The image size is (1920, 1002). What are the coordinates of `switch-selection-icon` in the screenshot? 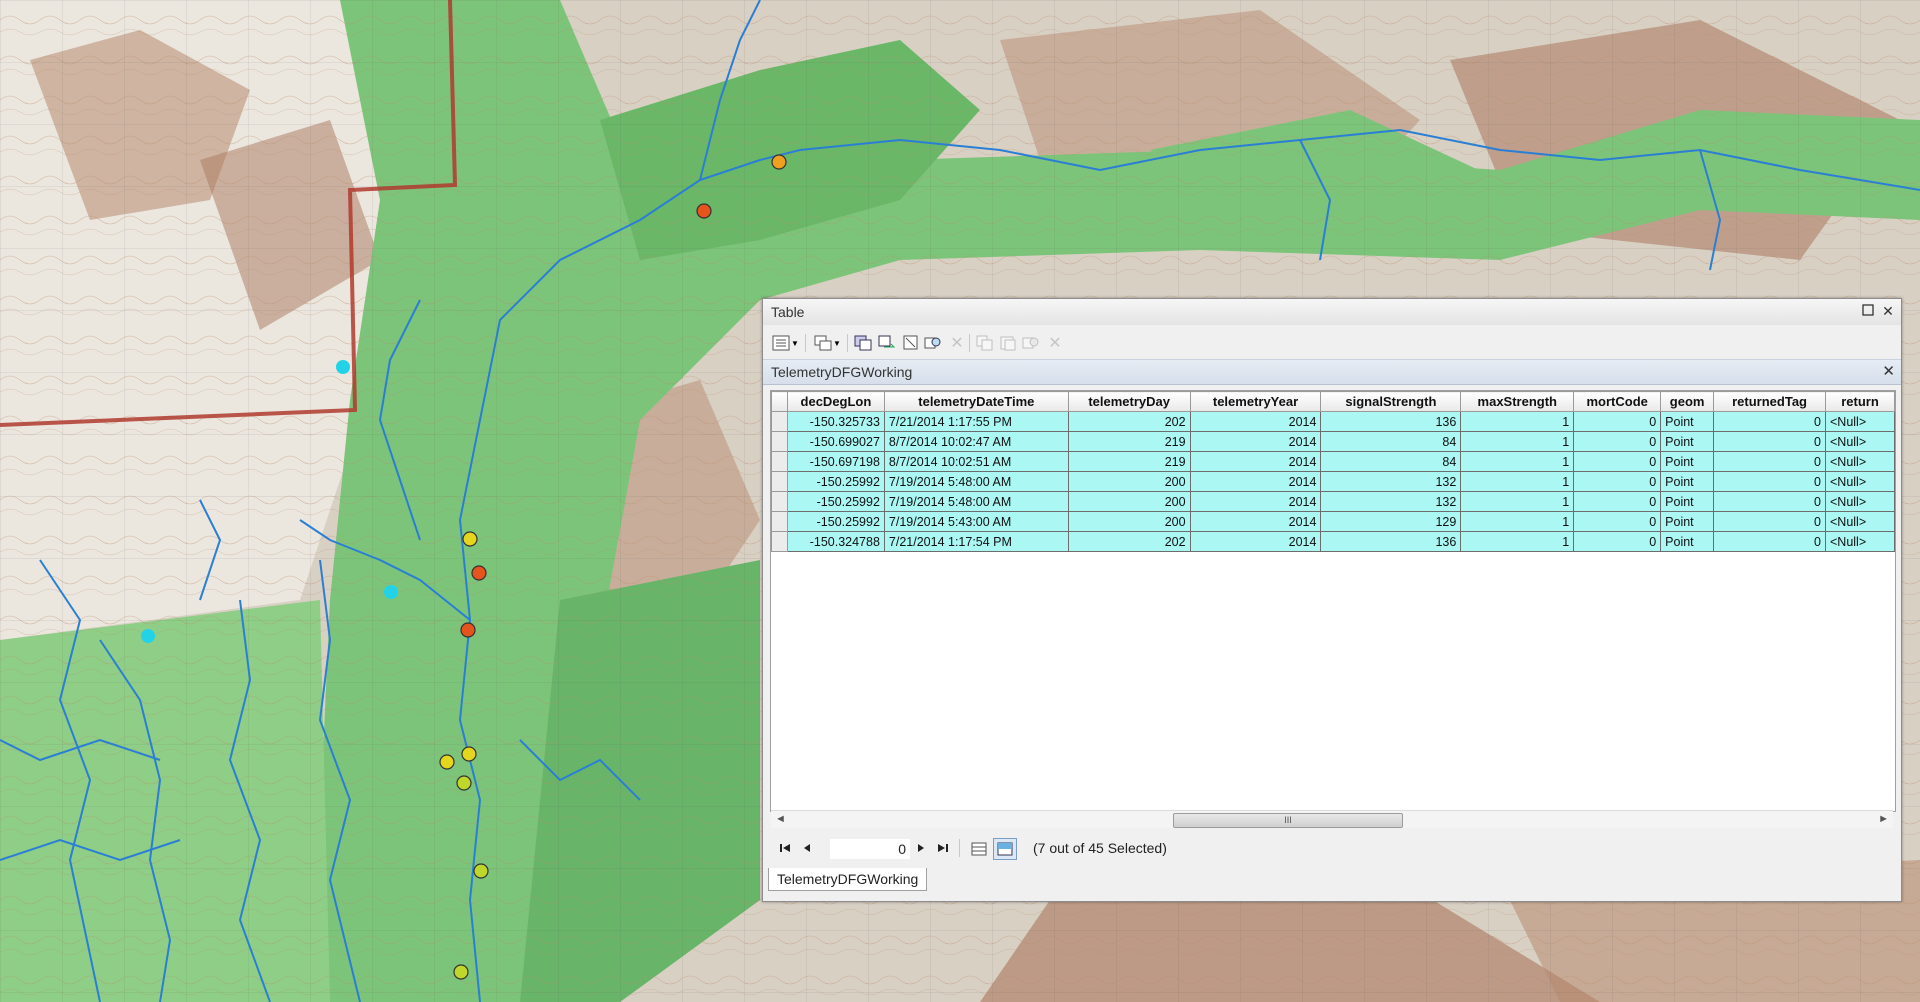 It's located at (887, 343).